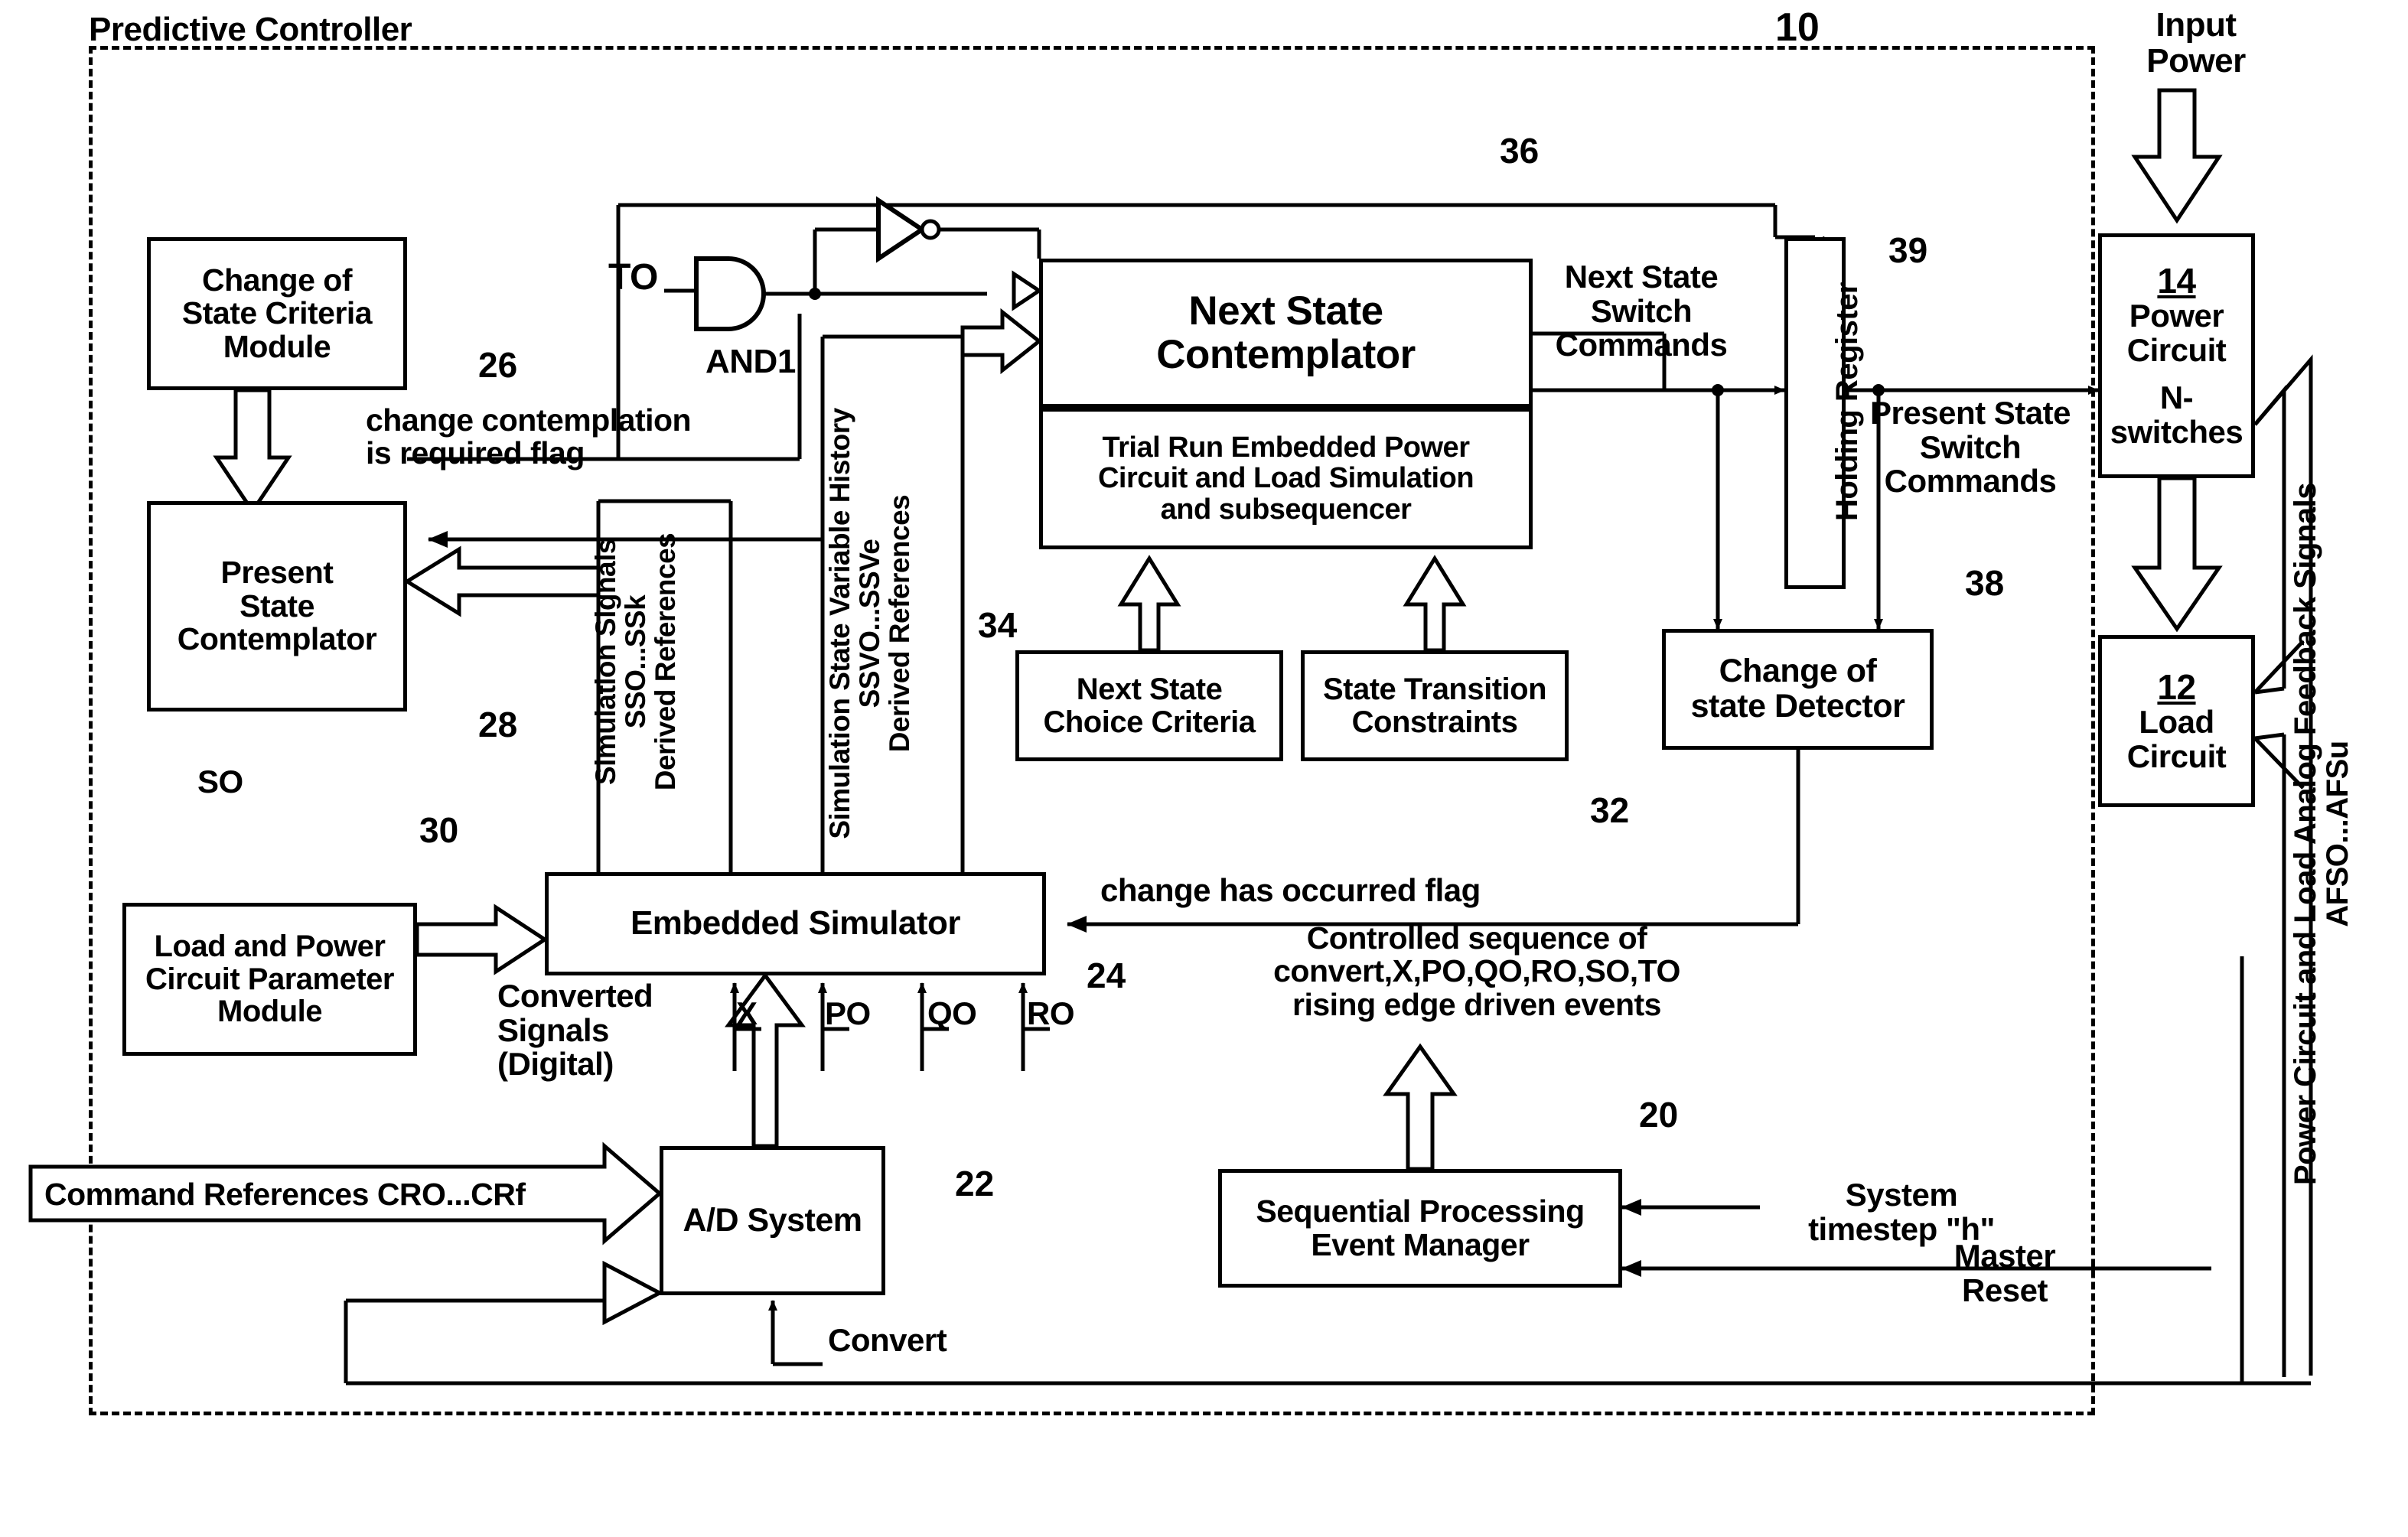 The height and width of the screenshot is (1537, 2408). I want to click on sim-input-label-qo: QO, so click(952, 1013).